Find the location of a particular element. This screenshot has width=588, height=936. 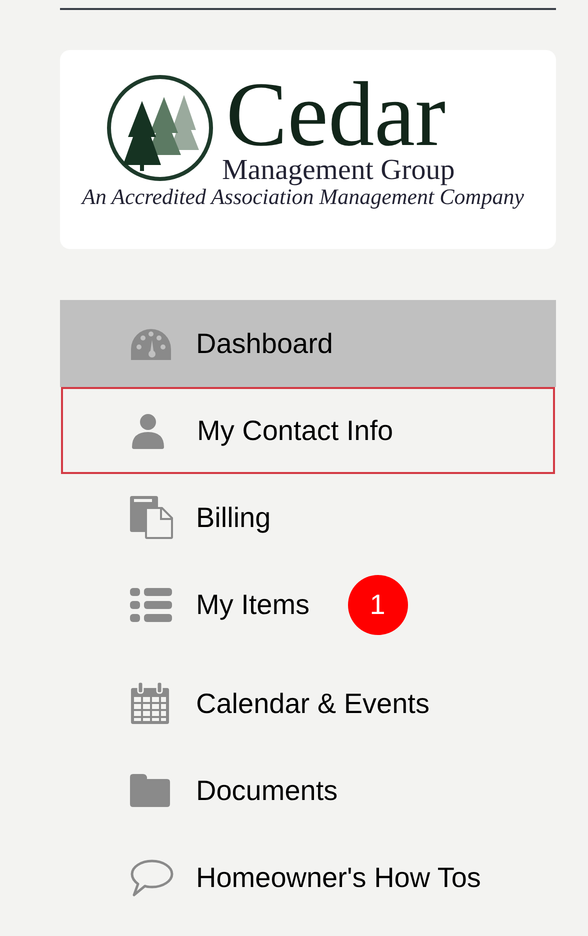

count-badge: 1 is located at coordinates (378, 604).